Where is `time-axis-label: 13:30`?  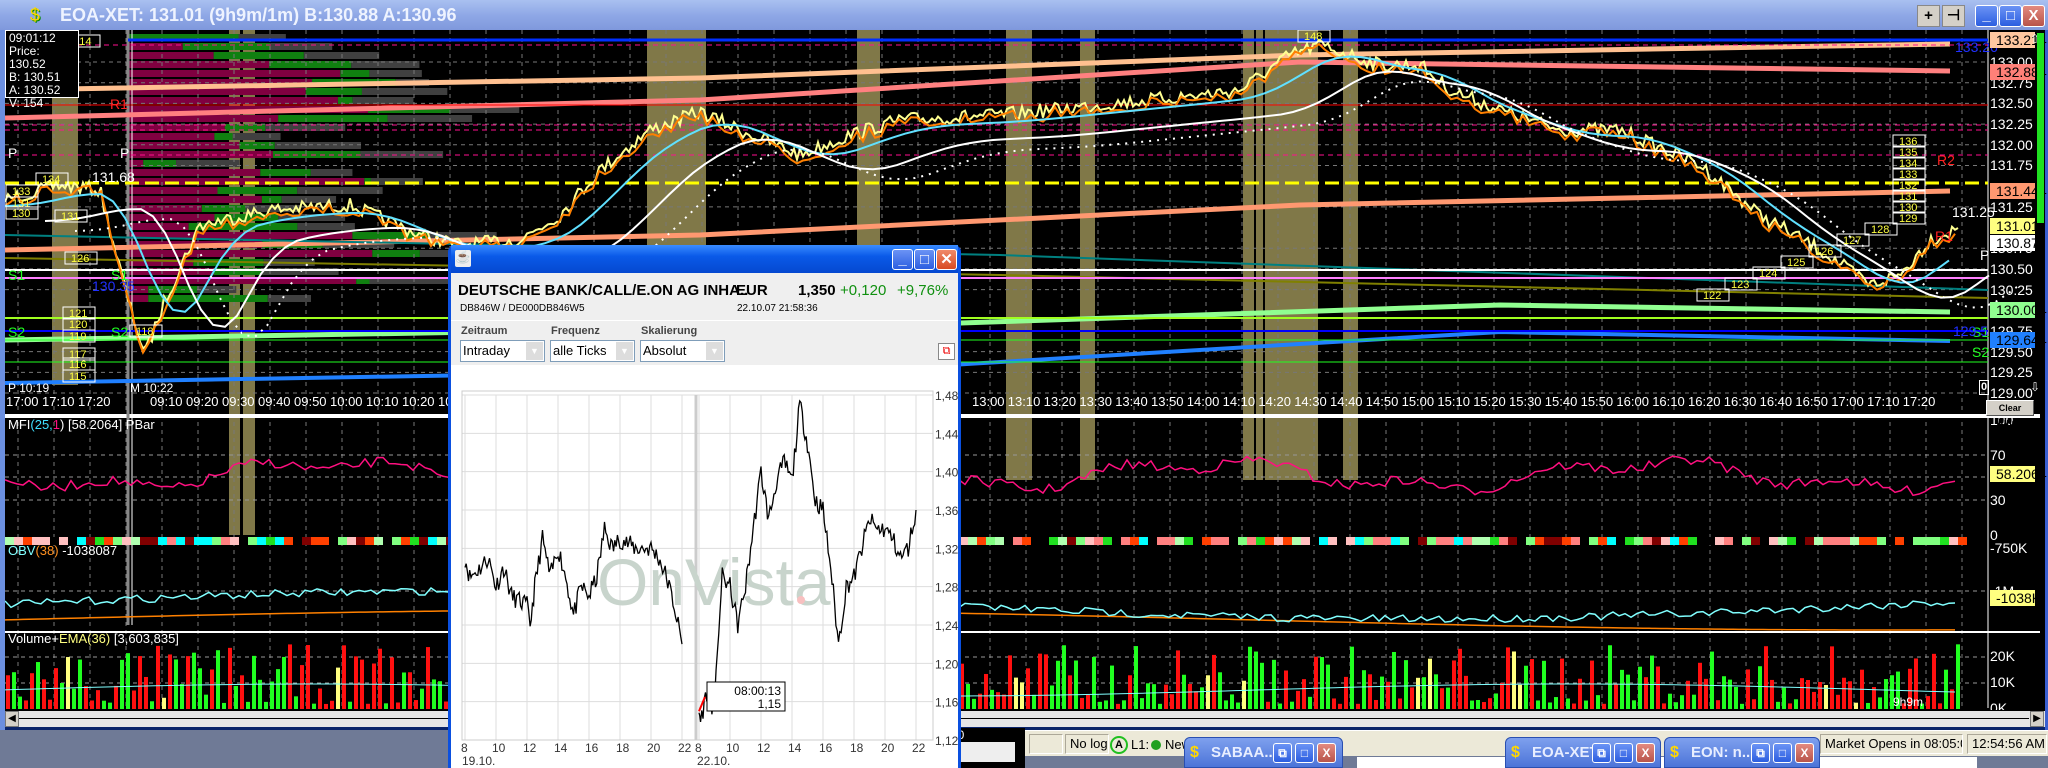
time-axis-label: 13:30 is located at coordinates (1095, 401).